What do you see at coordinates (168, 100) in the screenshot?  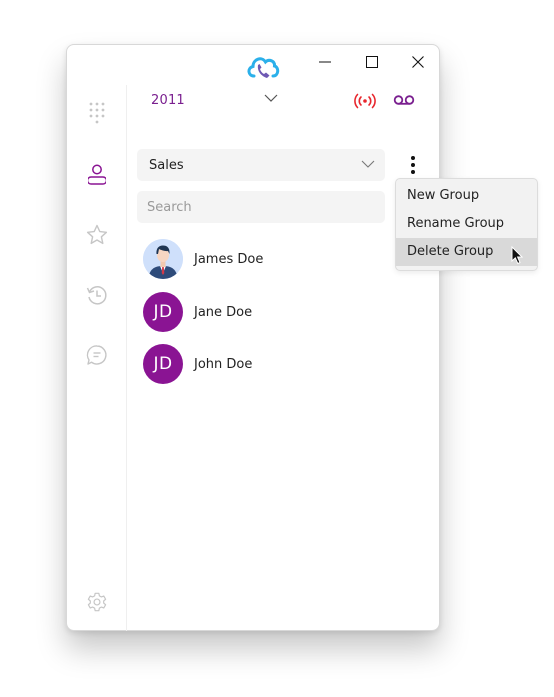 I see `extension-label: 2011` at bounding box center [168, 100].